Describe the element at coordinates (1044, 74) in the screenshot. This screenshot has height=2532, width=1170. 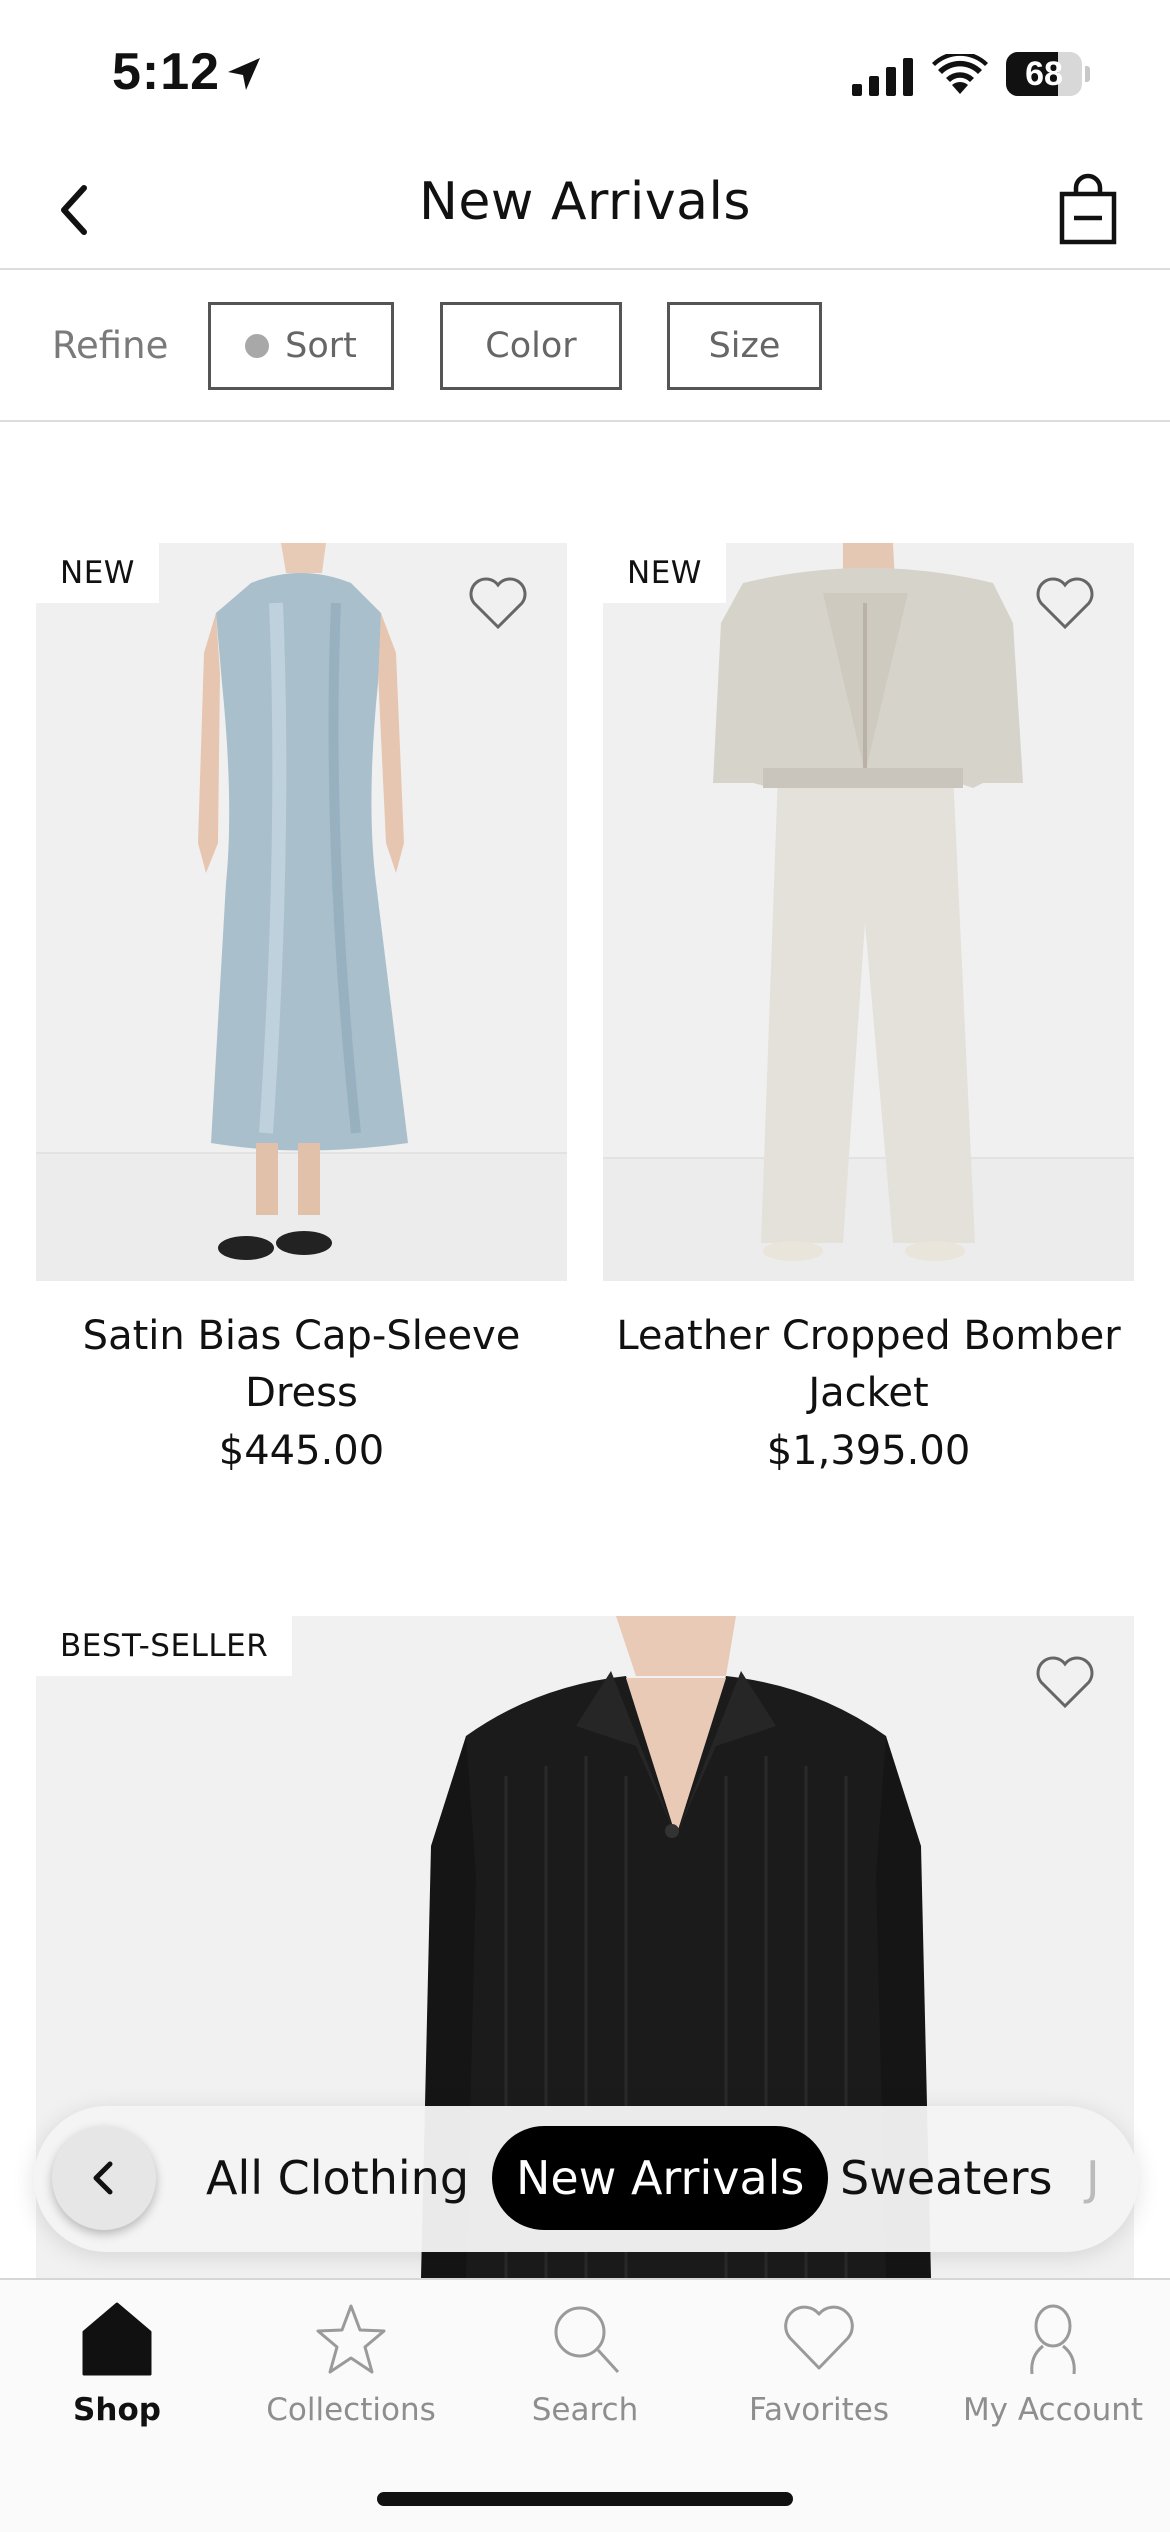
I see `battery-level: 68` at that location.